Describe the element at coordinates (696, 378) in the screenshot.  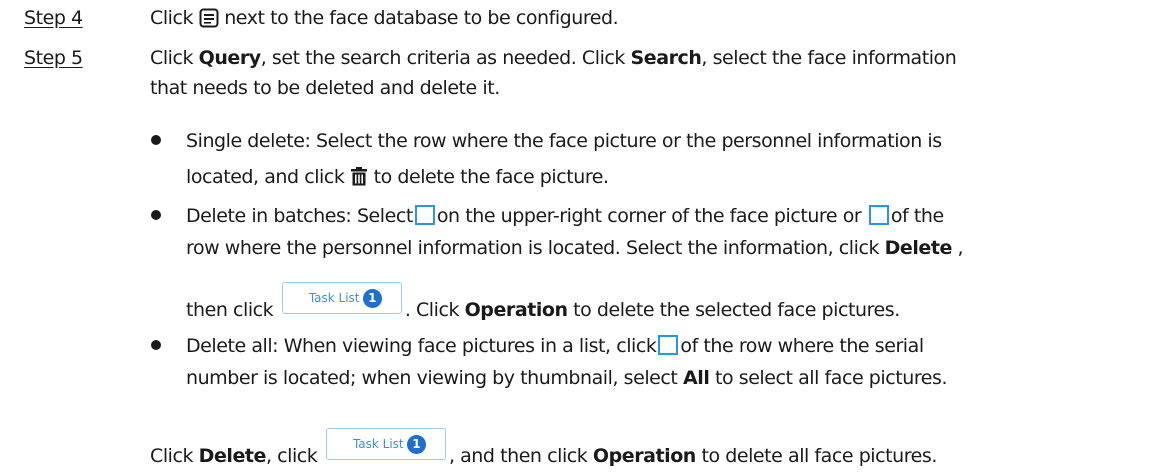
I see `all-term: All` at that location.